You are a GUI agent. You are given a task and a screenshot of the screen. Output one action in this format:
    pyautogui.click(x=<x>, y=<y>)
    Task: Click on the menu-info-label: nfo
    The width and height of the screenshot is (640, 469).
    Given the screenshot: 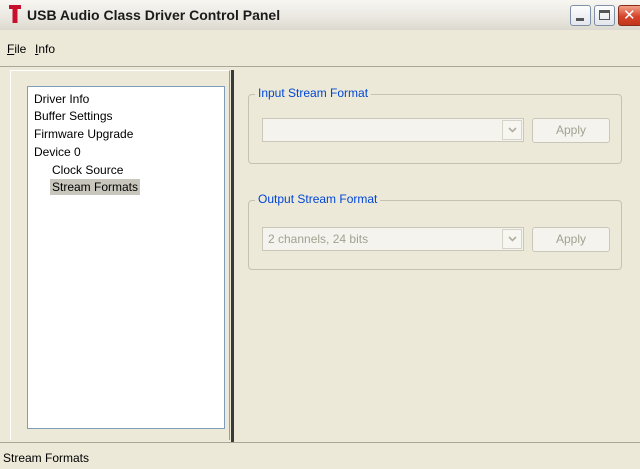 What is the action you would take?
    pyautogui.click(x=47, y=49)
    